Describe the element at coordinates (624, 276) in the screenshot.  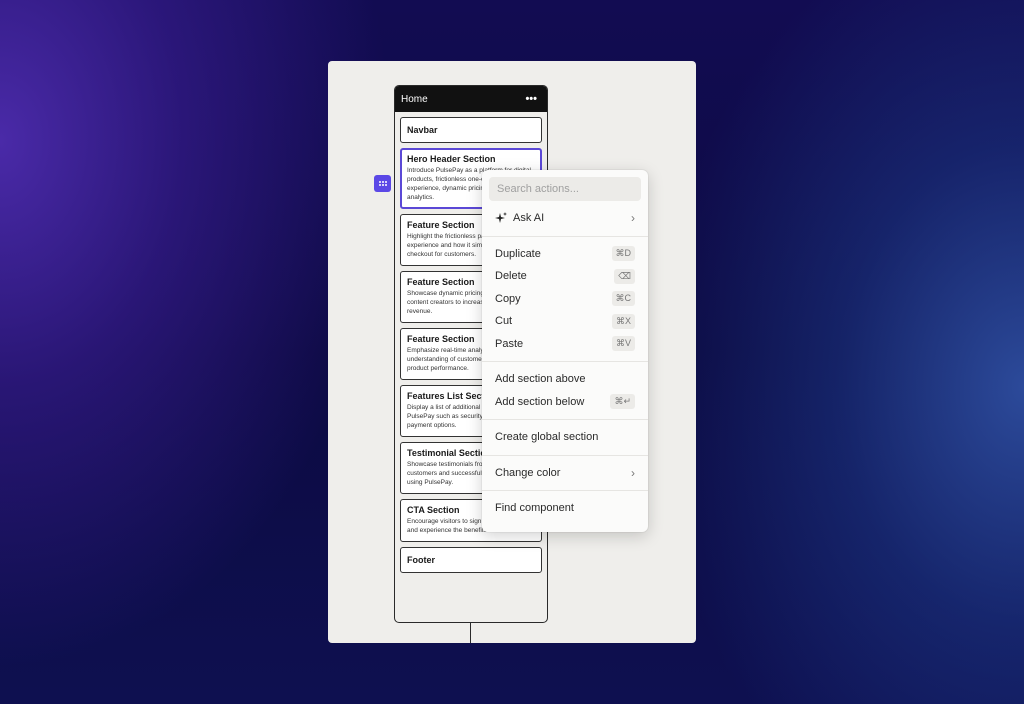
I see `shortcut-badge: ⌫` at that location.